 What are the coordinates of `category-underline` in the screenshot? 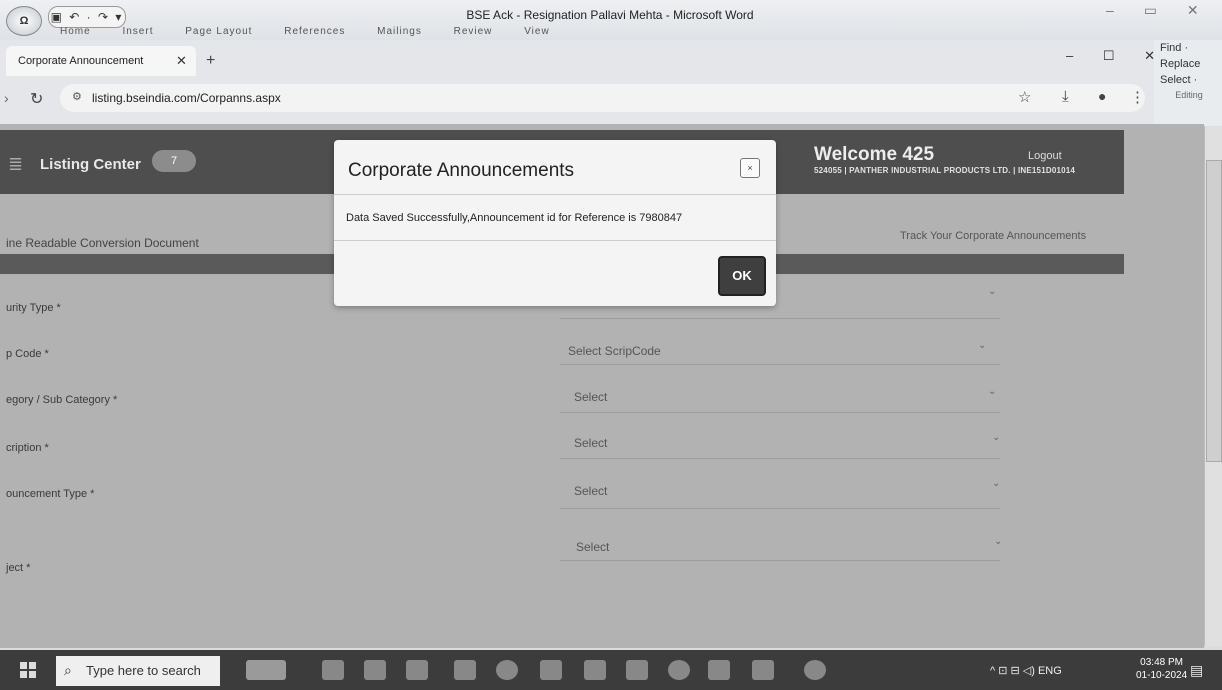 It's located at (780, 412).